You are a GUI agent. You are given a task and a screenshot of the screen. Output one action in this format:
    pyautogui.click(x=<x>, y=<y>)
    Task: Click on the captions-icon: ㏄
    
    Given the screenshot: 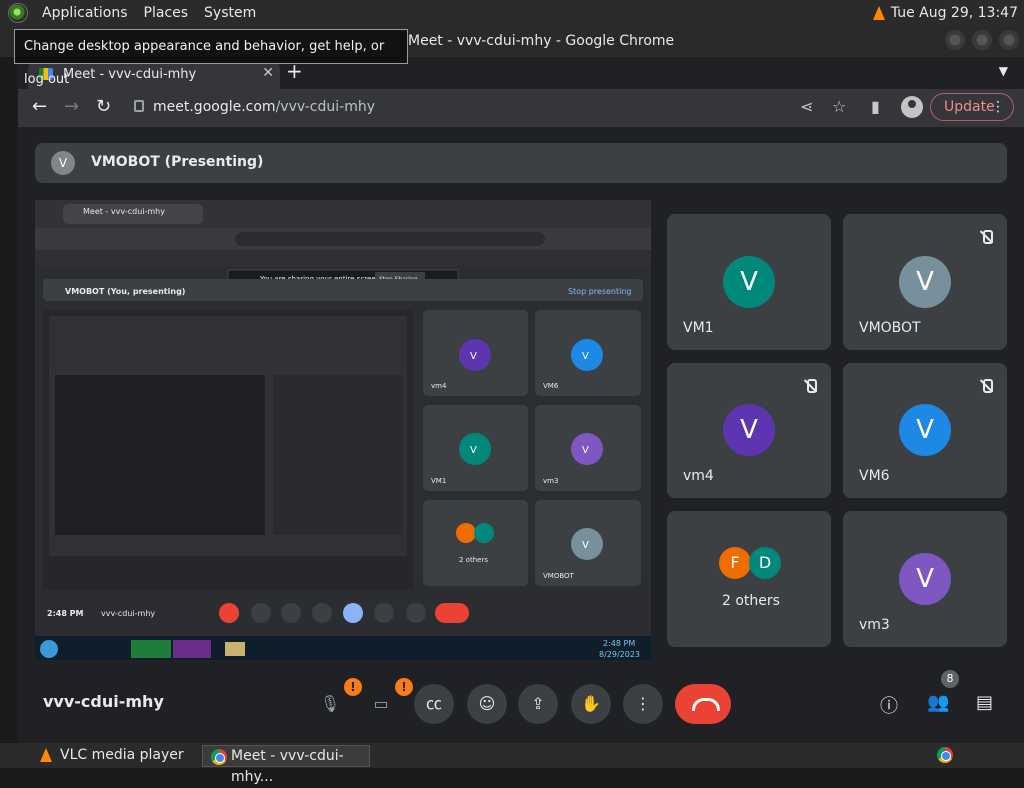 What is the action you would take?
    pyautogui.click(x=433, y=703)
    